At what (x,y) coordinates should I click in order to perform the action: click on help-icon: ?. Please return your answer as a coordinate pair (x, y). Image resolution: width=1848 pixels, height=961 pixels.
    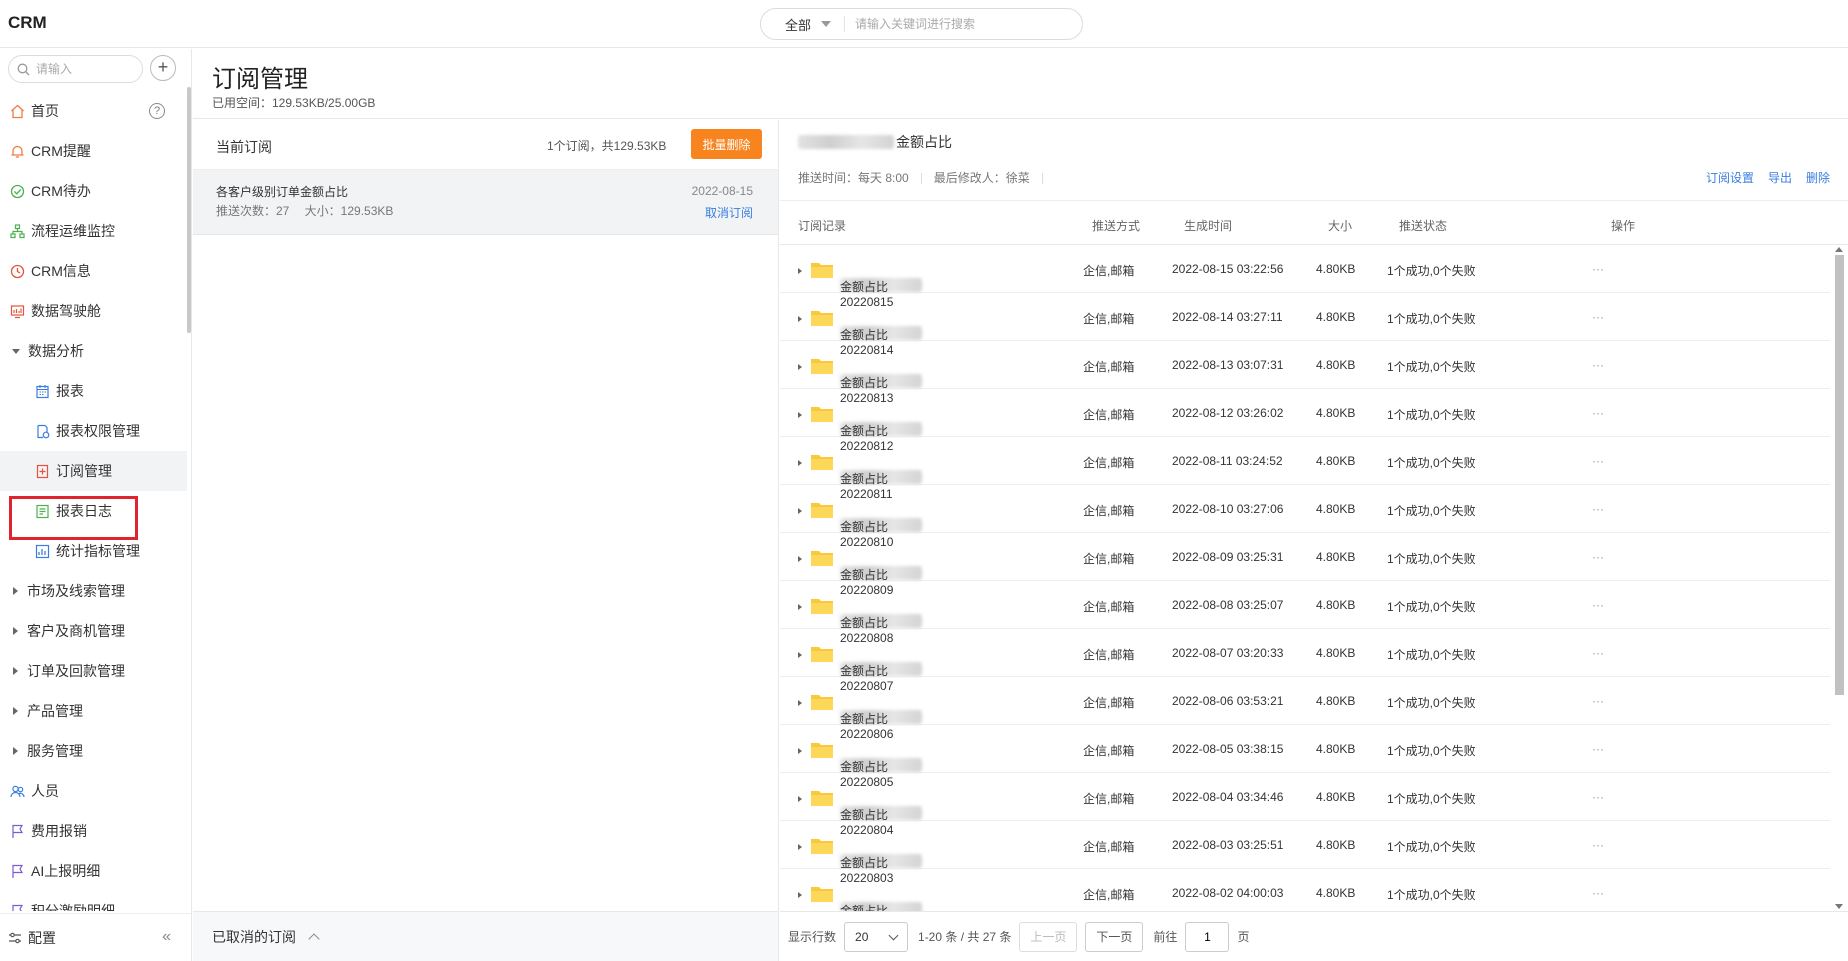
    Looking at the image, I should click on (157, 111).